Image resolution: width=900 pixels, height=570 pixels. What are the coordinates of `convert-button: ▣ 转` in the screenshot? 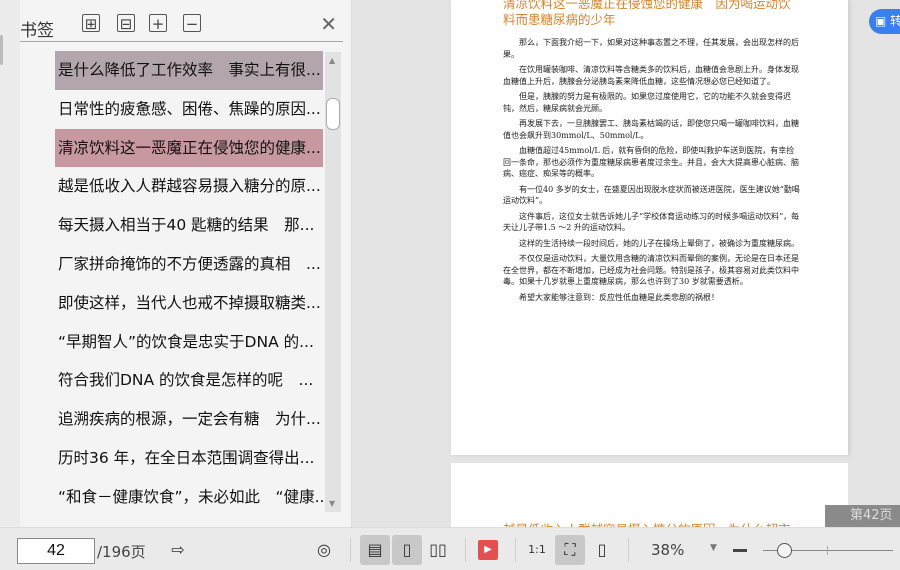 It's located at (884, 21).